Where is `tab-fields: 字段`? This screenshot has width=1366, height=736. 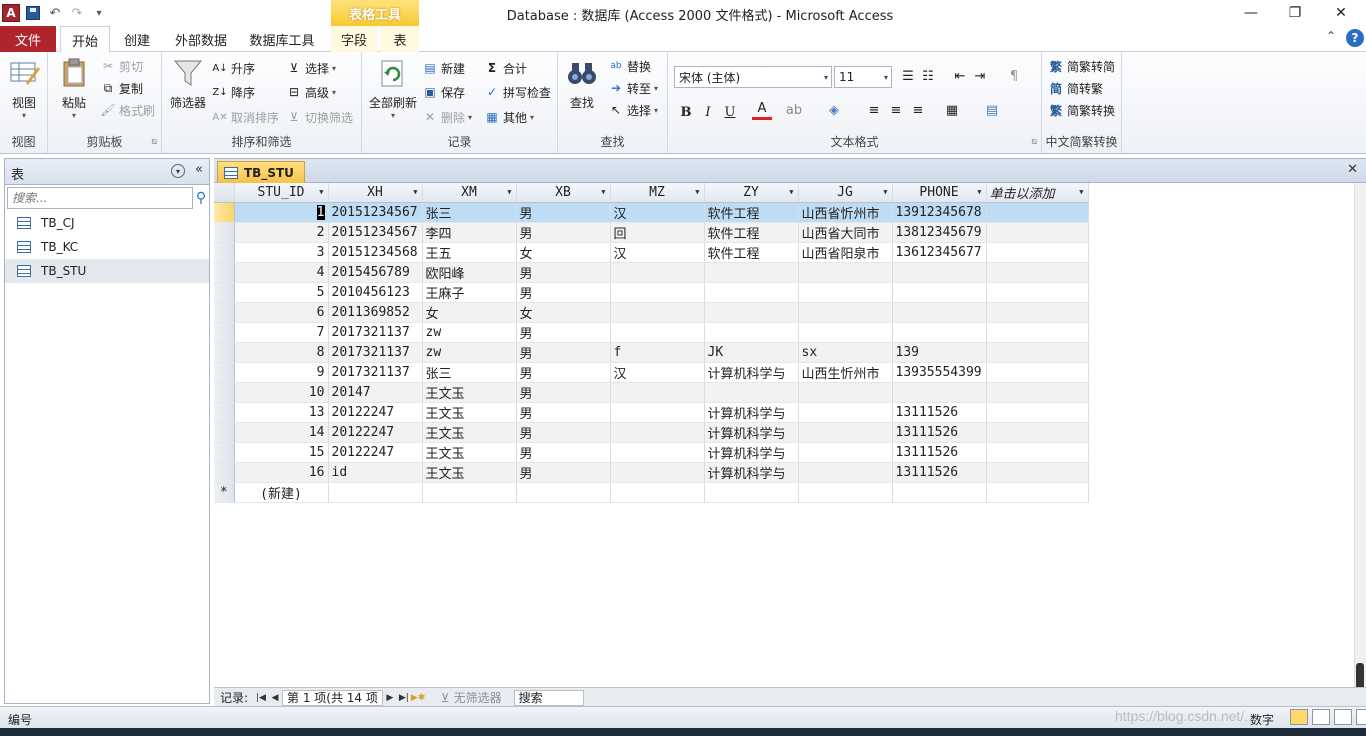 tab-fields: 字段 is located at coordinates (354, 39).